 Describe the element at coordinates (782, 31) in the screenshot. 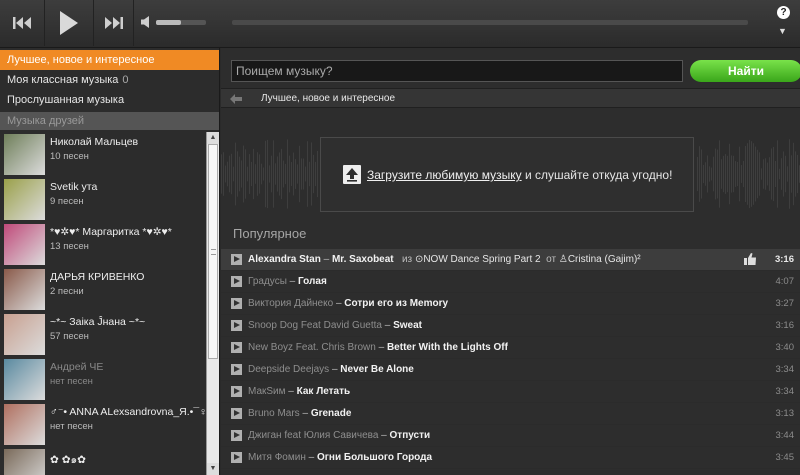

I see `collapse-icon: ▼` at that location.